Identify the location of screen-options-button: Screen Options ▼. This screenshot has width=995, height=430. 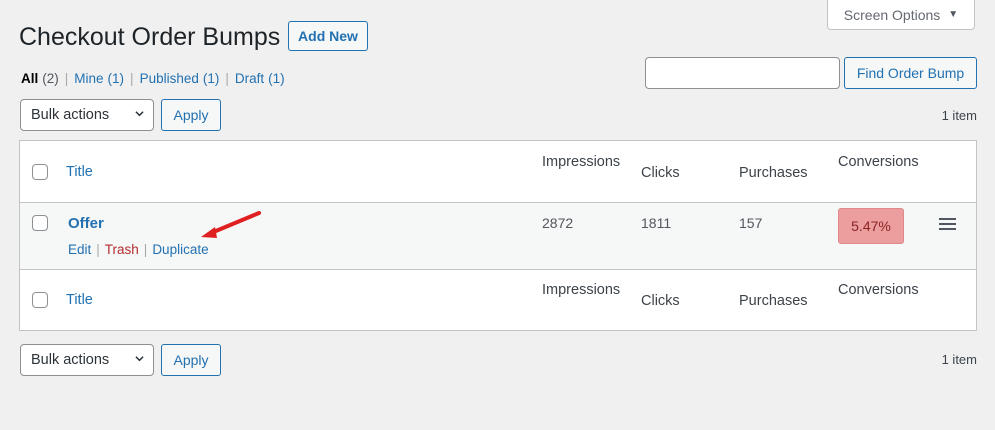
(901, 15).